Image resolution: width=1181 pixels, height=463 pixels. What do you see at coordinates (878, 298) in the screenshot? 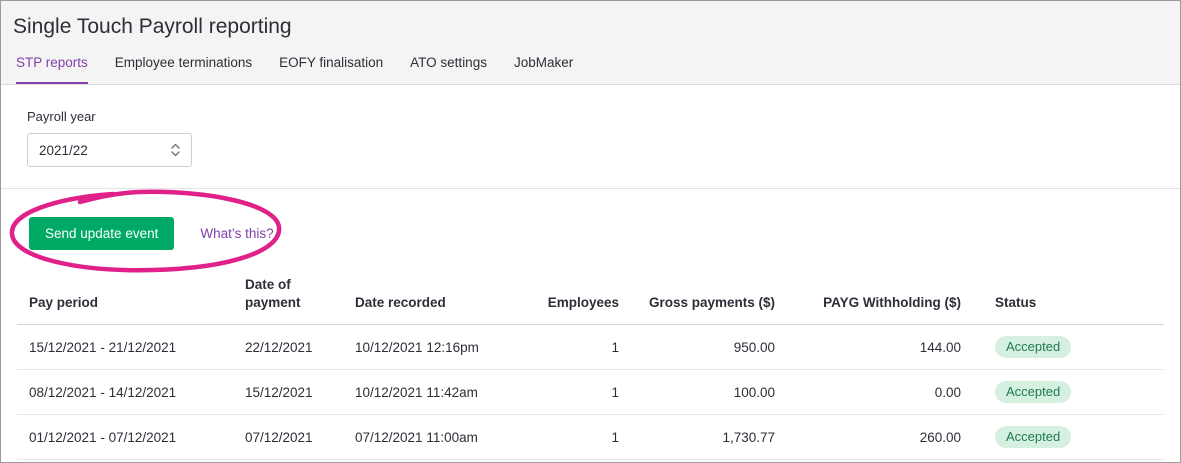
I see `column-header-payg-withholding: PAYG Withholding ($)` at bounding box center [878, 298].